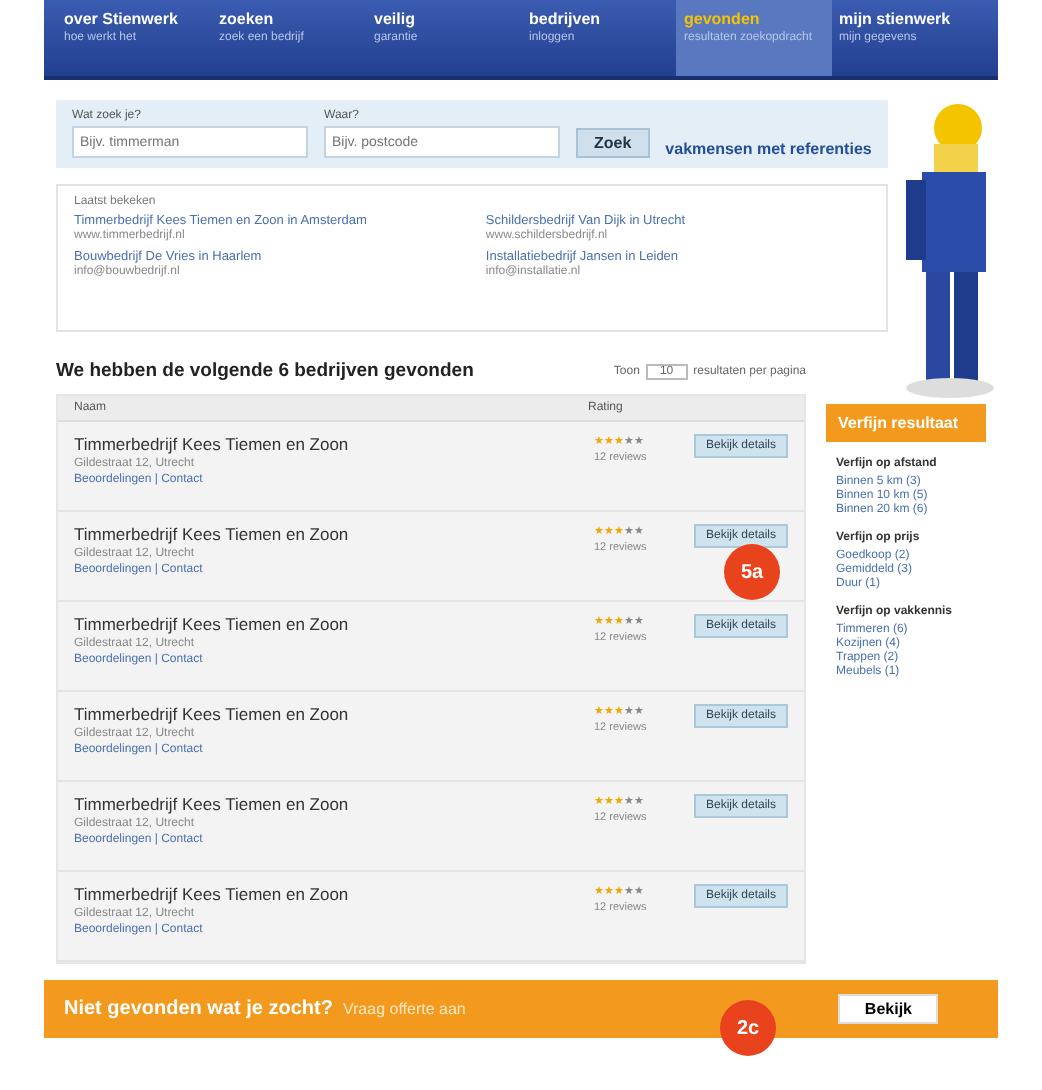  What do you see at coordinates (265, 371) in the screenshot?
I see `results-heading: We hebben de volgende 6 bedrijven gevonden` at bounding box center [265, 371].